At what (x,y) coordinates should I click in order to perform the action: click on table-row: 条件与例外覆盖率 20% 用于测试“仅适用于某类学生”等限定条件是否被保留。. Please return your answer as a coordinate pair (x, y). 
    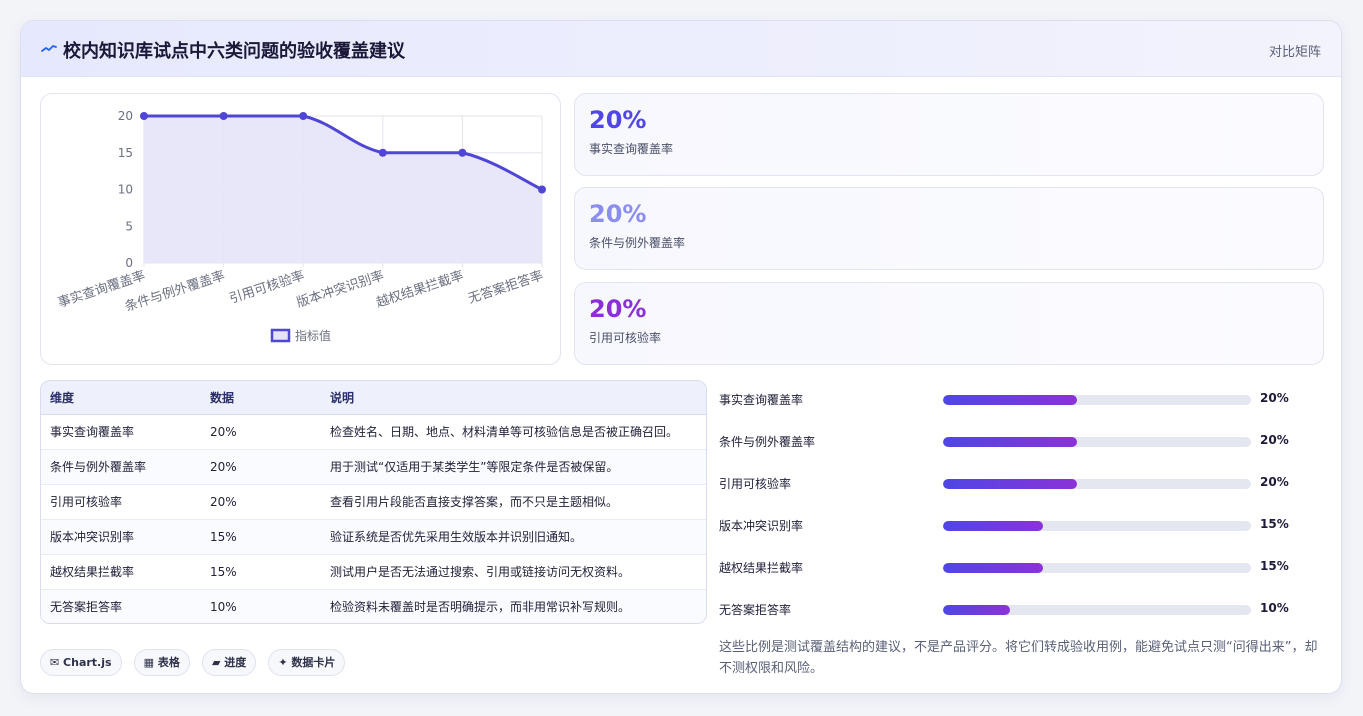
    Looking at the image, I should click on (373, 467).